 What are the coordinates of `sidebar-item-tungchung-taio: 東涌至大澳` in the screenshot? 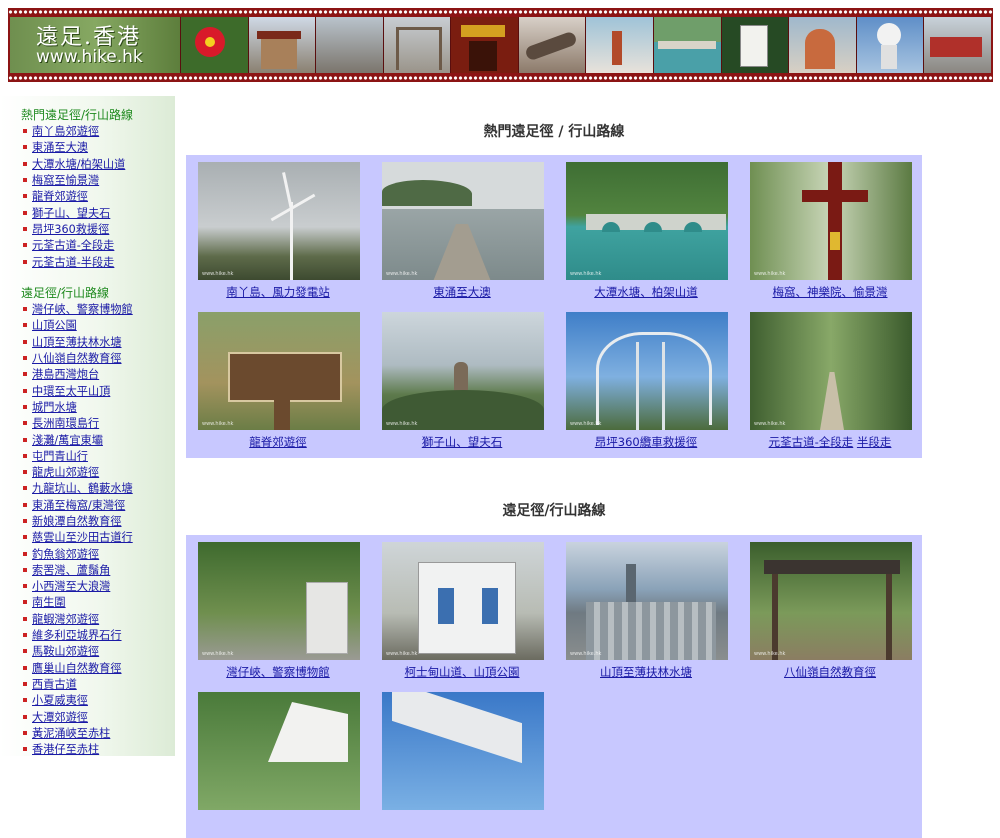 It's located at (96, 147).